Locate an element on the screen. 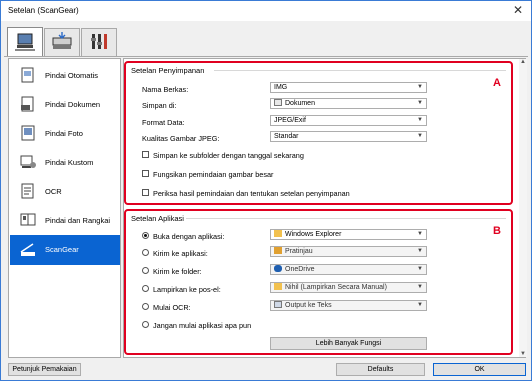 This screenshot has width=532, height=381. tab-scan-from-computer is located at coordinates (25, 42).